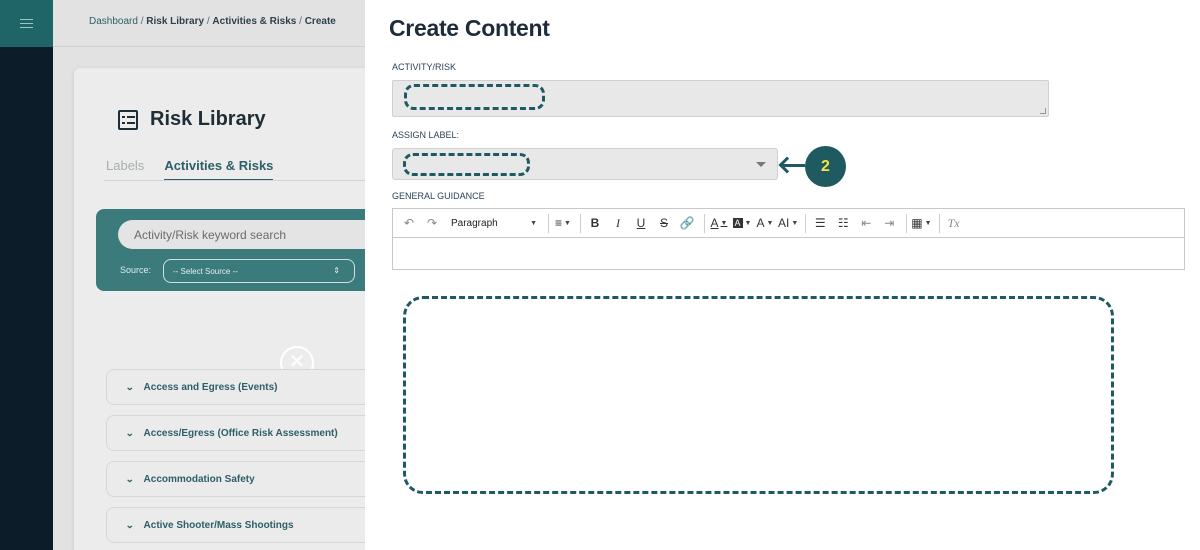 Image resolution: width=1200 pixels, height=550 pixels. I want to click on divider, so click(209, 46).